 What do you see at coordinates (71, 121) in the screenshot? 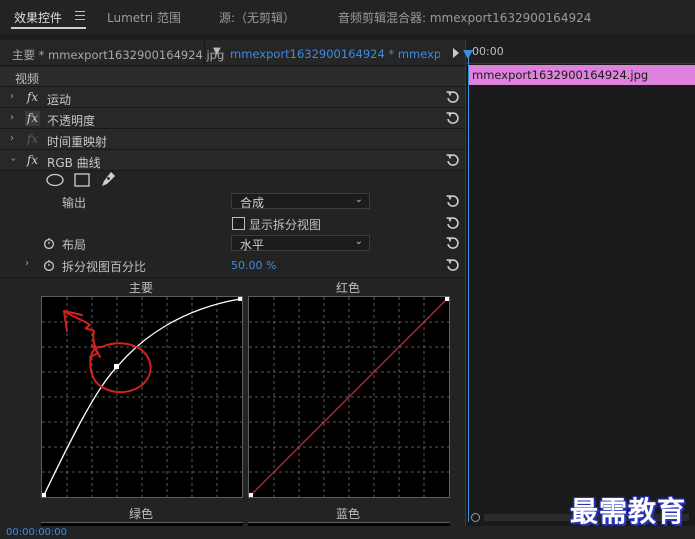
I see `effect-name: 不透明度` at bounding box center [71, 121].